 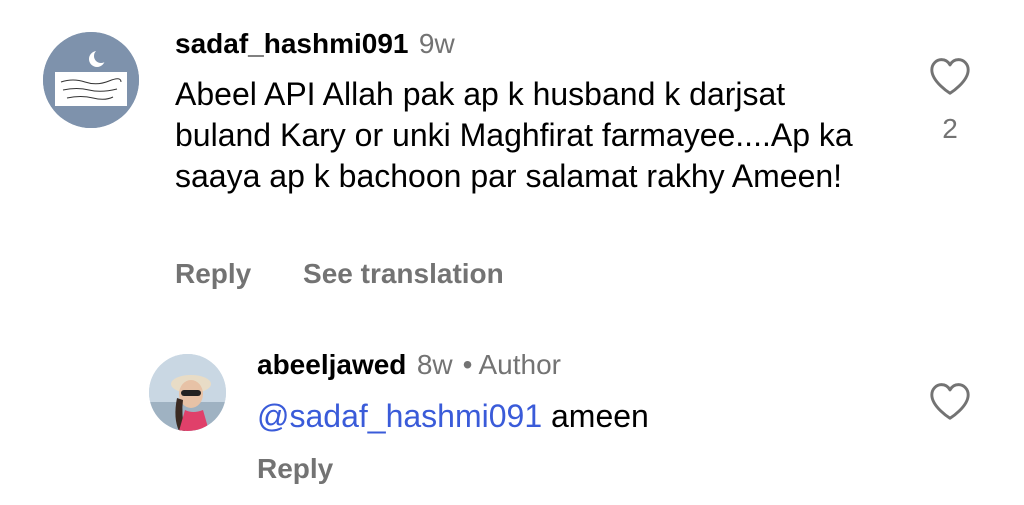 I want to click on comment-text: @sadaf_hashmi091 ameen, so click(x=453, y=416).